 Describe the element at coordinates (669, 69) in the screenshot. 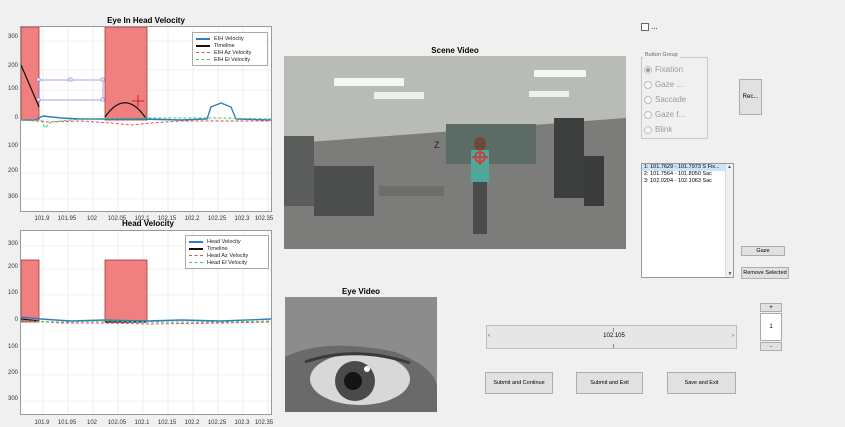

I see `radio-label: Fixation` at that location.